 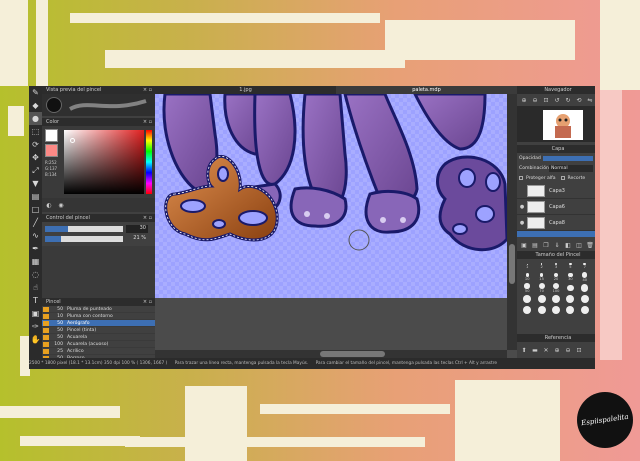 I want to click on blend-select: Normal, so click(x=571, y=168).